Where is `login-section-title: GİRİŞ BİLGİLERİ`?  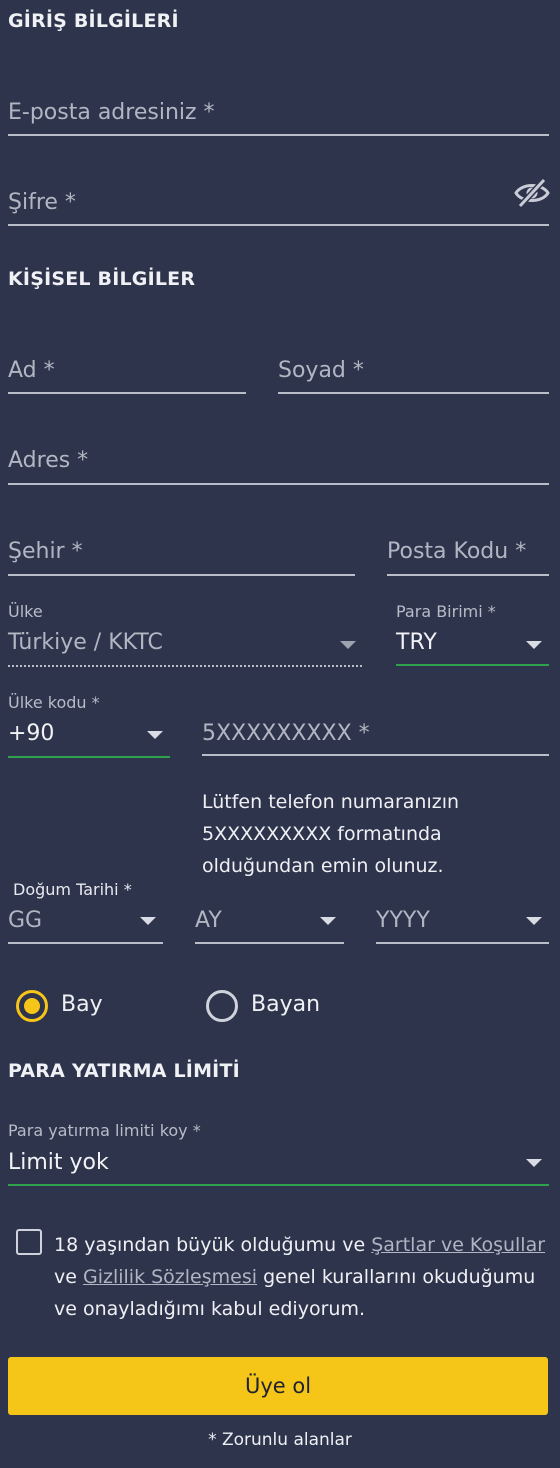
login-section-title: GİRİŞ BİLGİLERİ is located at coordinates (93, 21).